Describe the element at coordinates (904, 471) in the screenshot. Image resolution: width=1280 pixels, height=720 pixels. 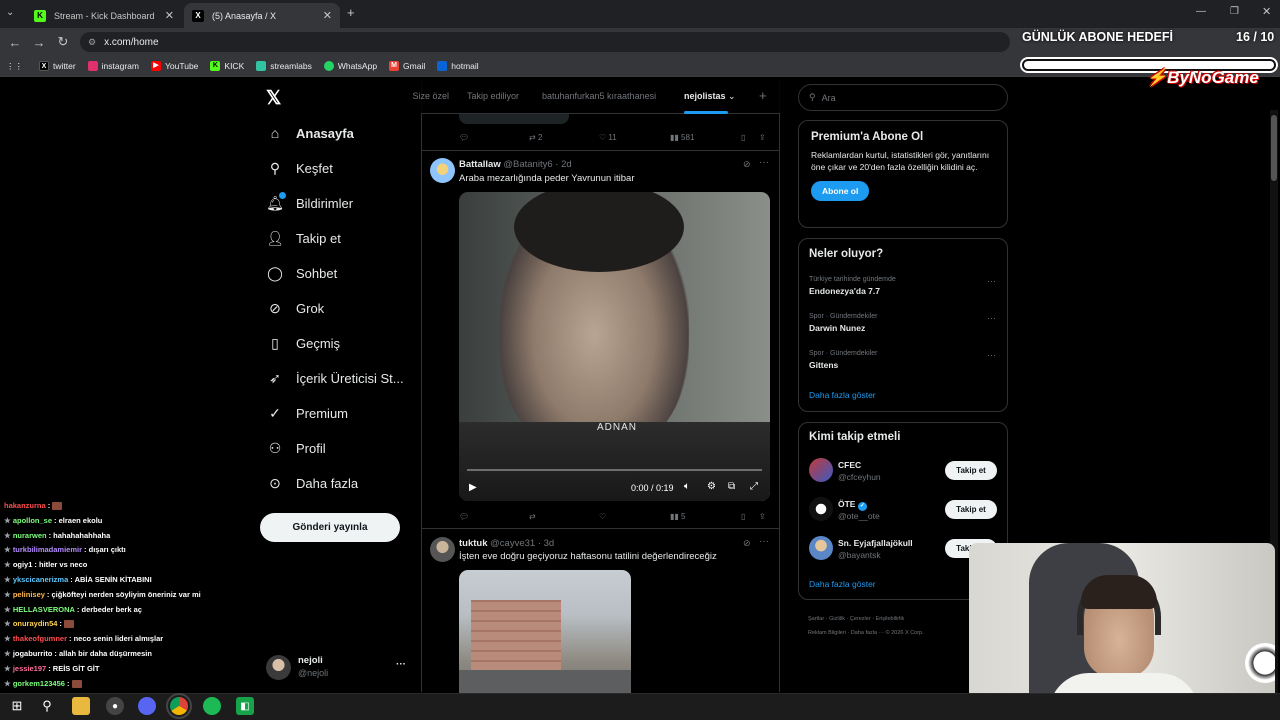
I see `follow-suggestion: CFEC @cfceyhun Takip et` at that location.